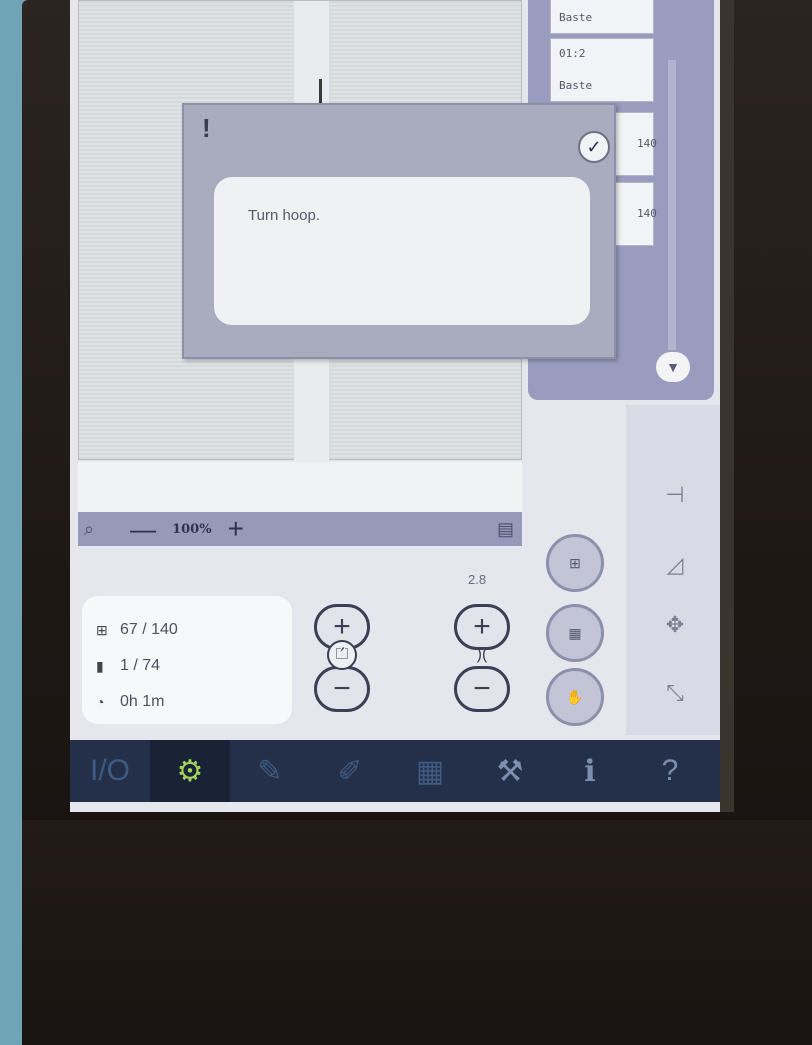  Describe the element at coordinates (270, 771) in the screenshot. I see `edit-icon: ✎` at that location.